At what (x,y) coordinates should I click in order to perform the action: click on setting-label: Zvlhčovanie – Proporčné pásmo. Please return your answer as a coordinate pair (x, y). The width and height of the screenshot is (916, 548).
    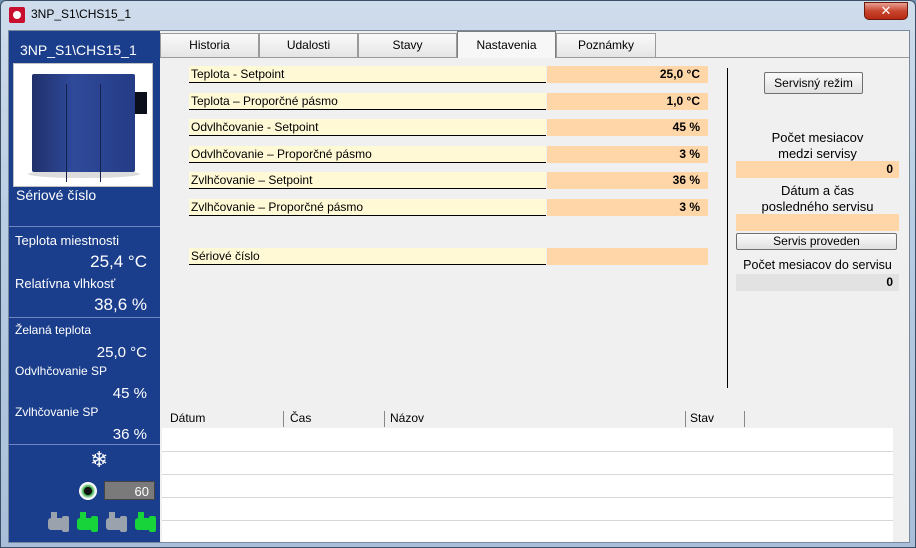
    Looking at the image, I should click on (367, 207).